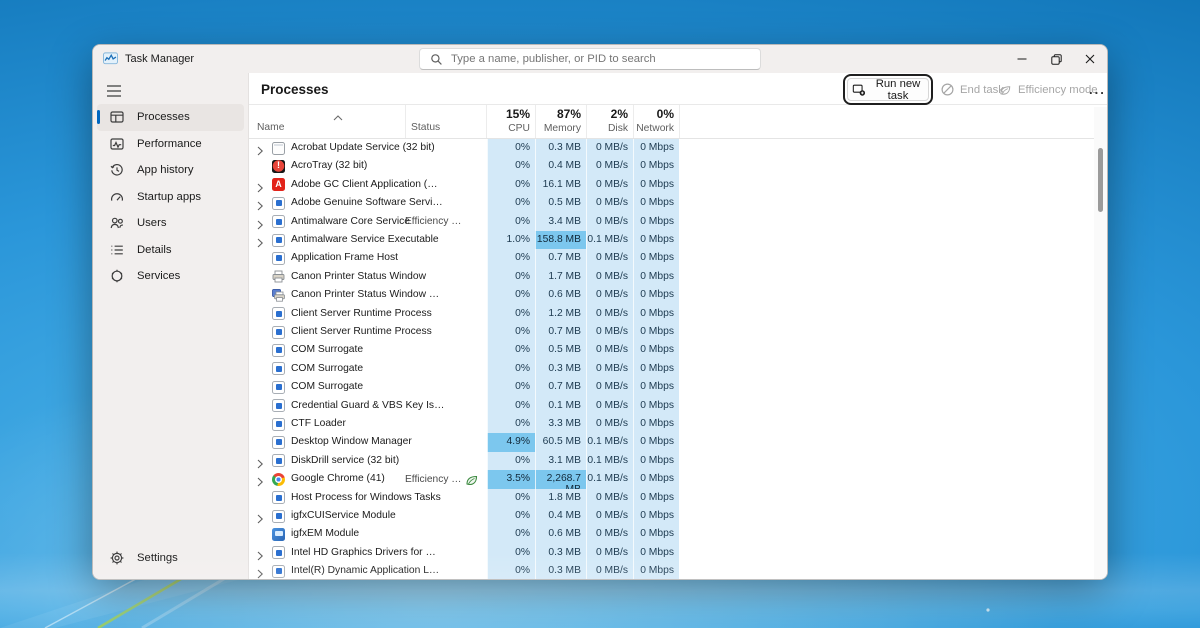 The height and width of the screenshot is (628, 1200). I want to click on services-icon, so click(117, 276).